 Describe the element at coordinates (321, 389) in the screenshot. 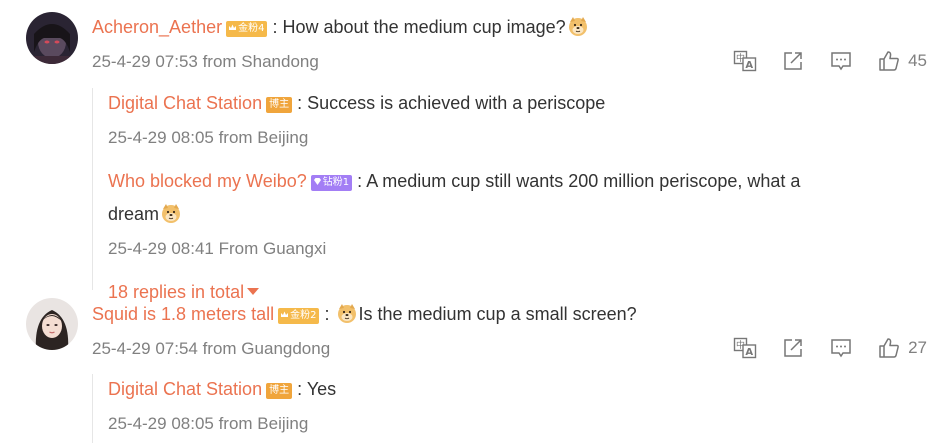

I see `reply-text: Yes` at that location.